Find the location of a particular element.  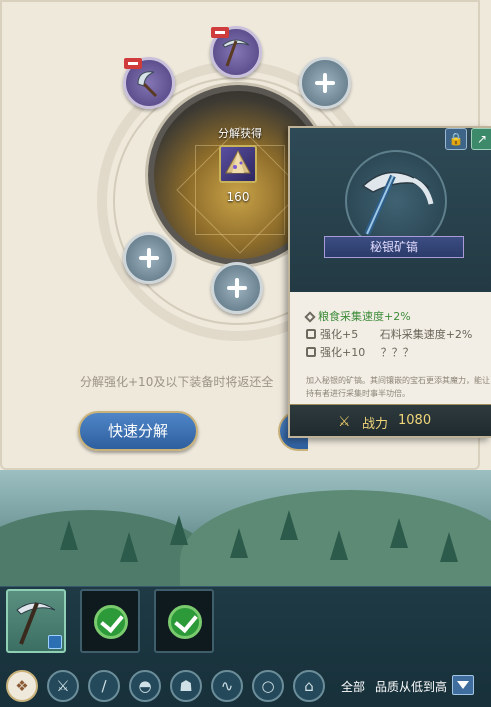

enhance-row: 强化+10 ？？？ is located at coordinates (360, 352).